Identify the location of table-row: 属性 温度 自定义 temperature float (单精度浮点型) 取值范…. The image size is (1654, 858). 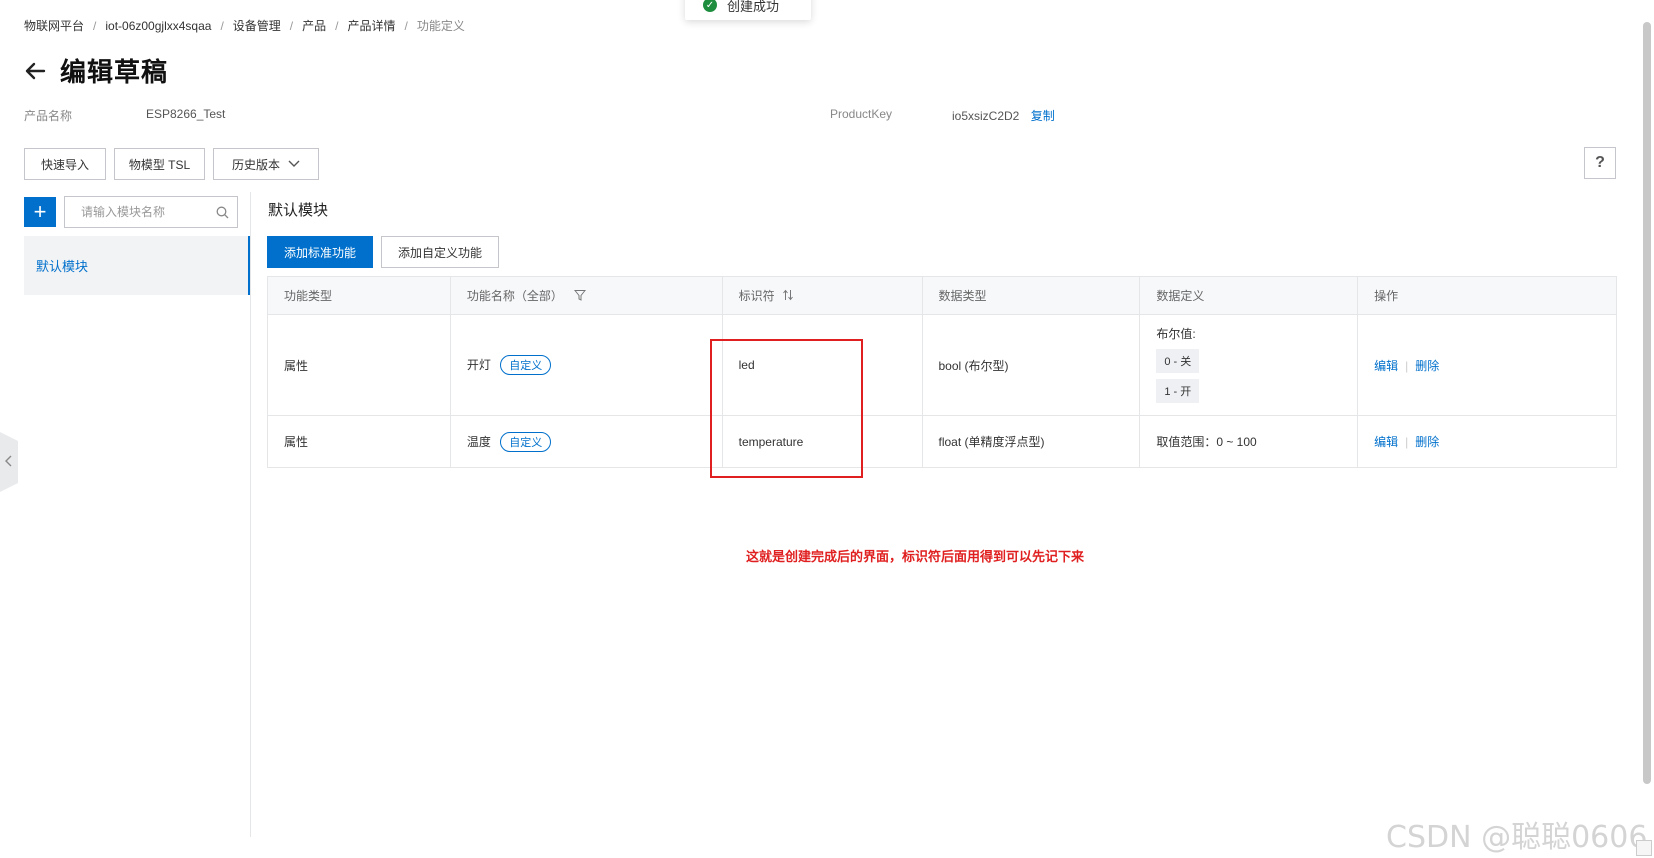
(942, 441).